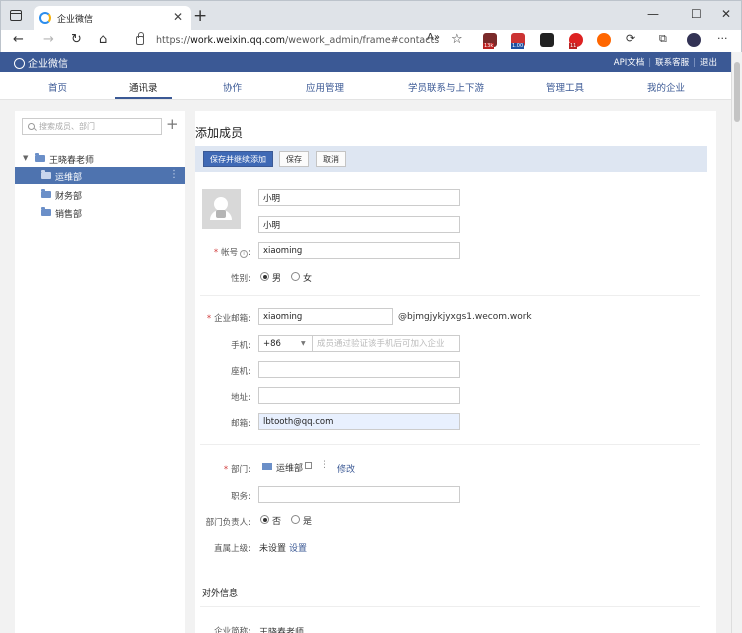 The height and width of the screenshot is (633, 742). What do you see at coordinates (331, 159) in the screenshot?
I see `cancel-button: 取消` at bounding box center [331, 159].